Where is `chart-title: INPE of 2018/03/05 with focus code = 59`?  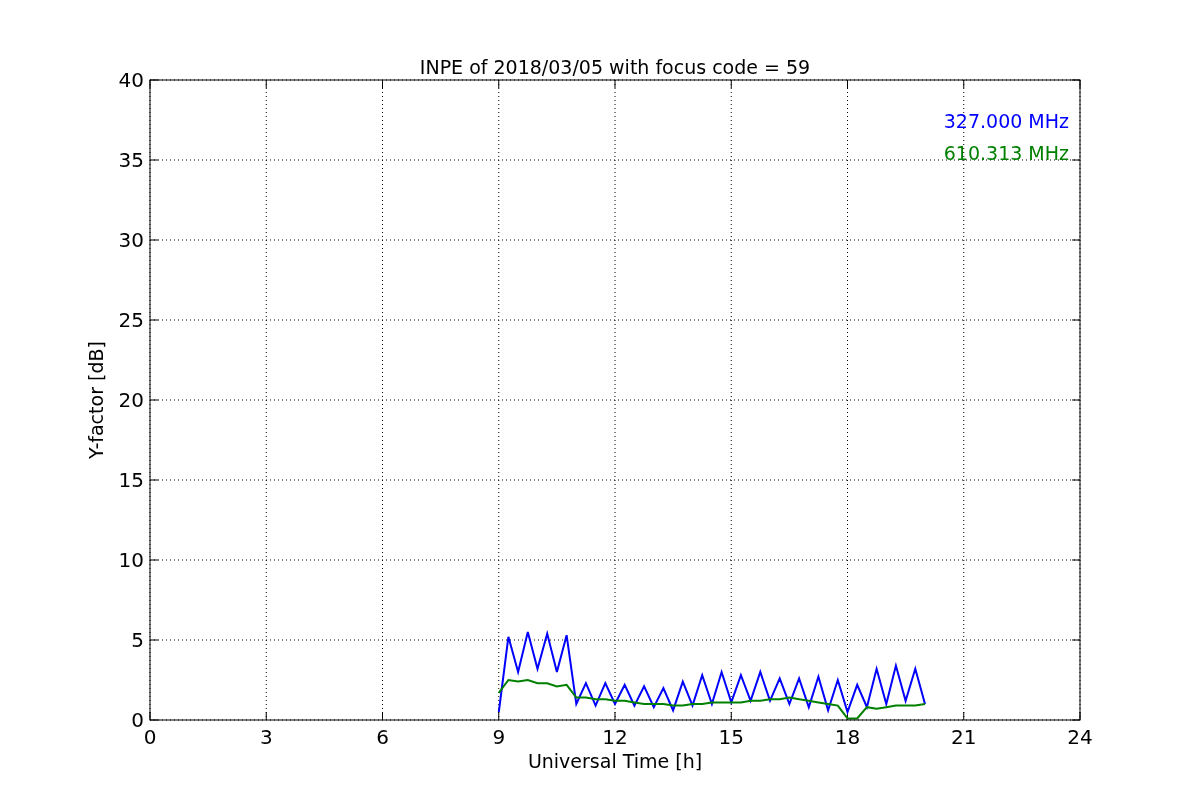 chart-title: INPE of 2018/03/05 with focus code = 59 is located at coordinates (615, 67).